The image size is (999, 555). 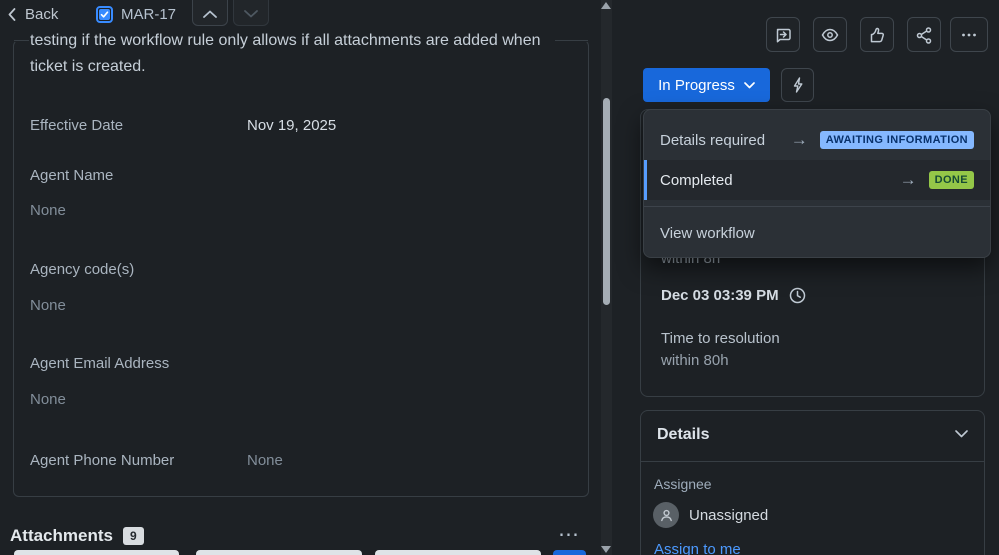 I want to click on task-type-icon, so click(x=104, y=14).